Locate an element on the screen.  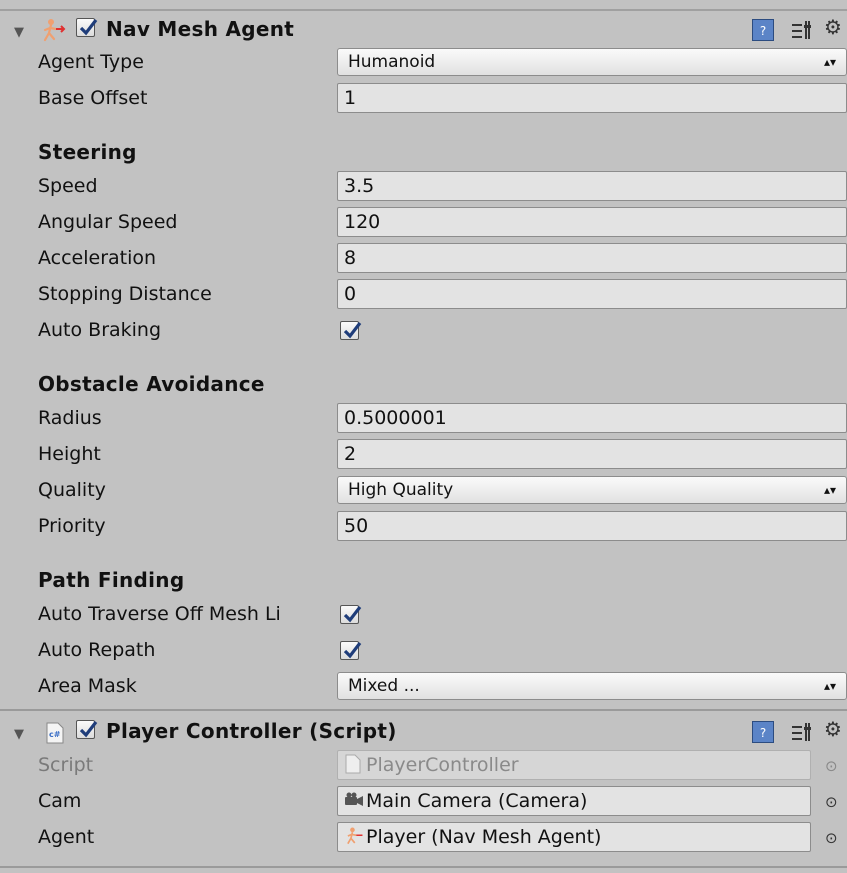
area-mask-row: Area Mask Mixed ... ▴▾ is located at coordinates (423, 687).